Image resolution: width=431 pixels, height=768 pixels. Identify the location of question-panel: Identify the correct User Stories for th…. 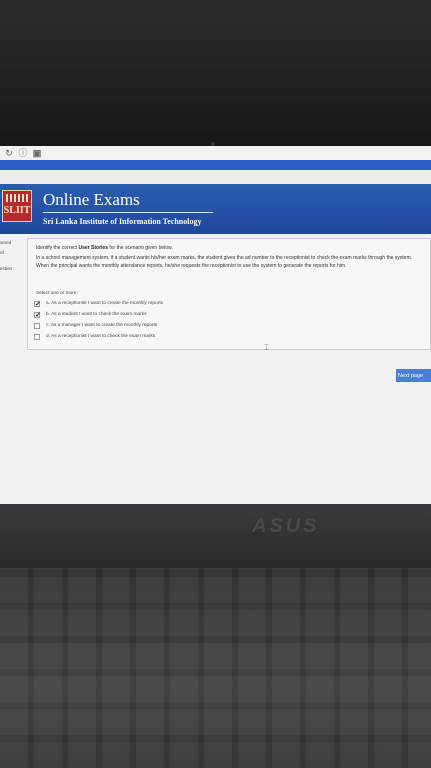
(229, 294).